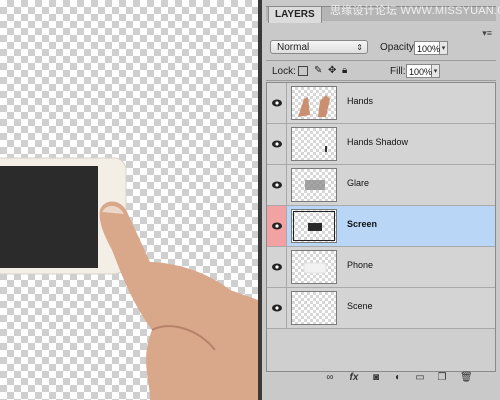  Describe the element at coordinates (362, 224) in the screenshot. I see `layer-name: Screen` at that location.